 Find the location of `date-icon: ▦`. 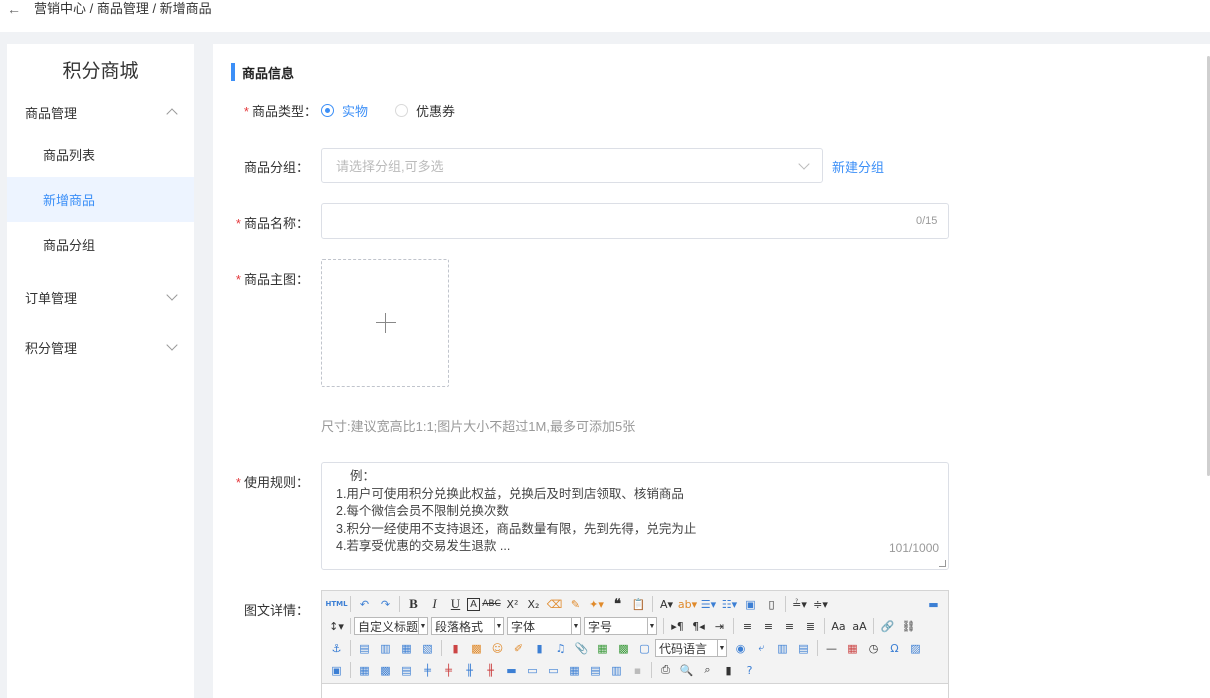

date-icon: ▦ is located at coordinates (852, 648).